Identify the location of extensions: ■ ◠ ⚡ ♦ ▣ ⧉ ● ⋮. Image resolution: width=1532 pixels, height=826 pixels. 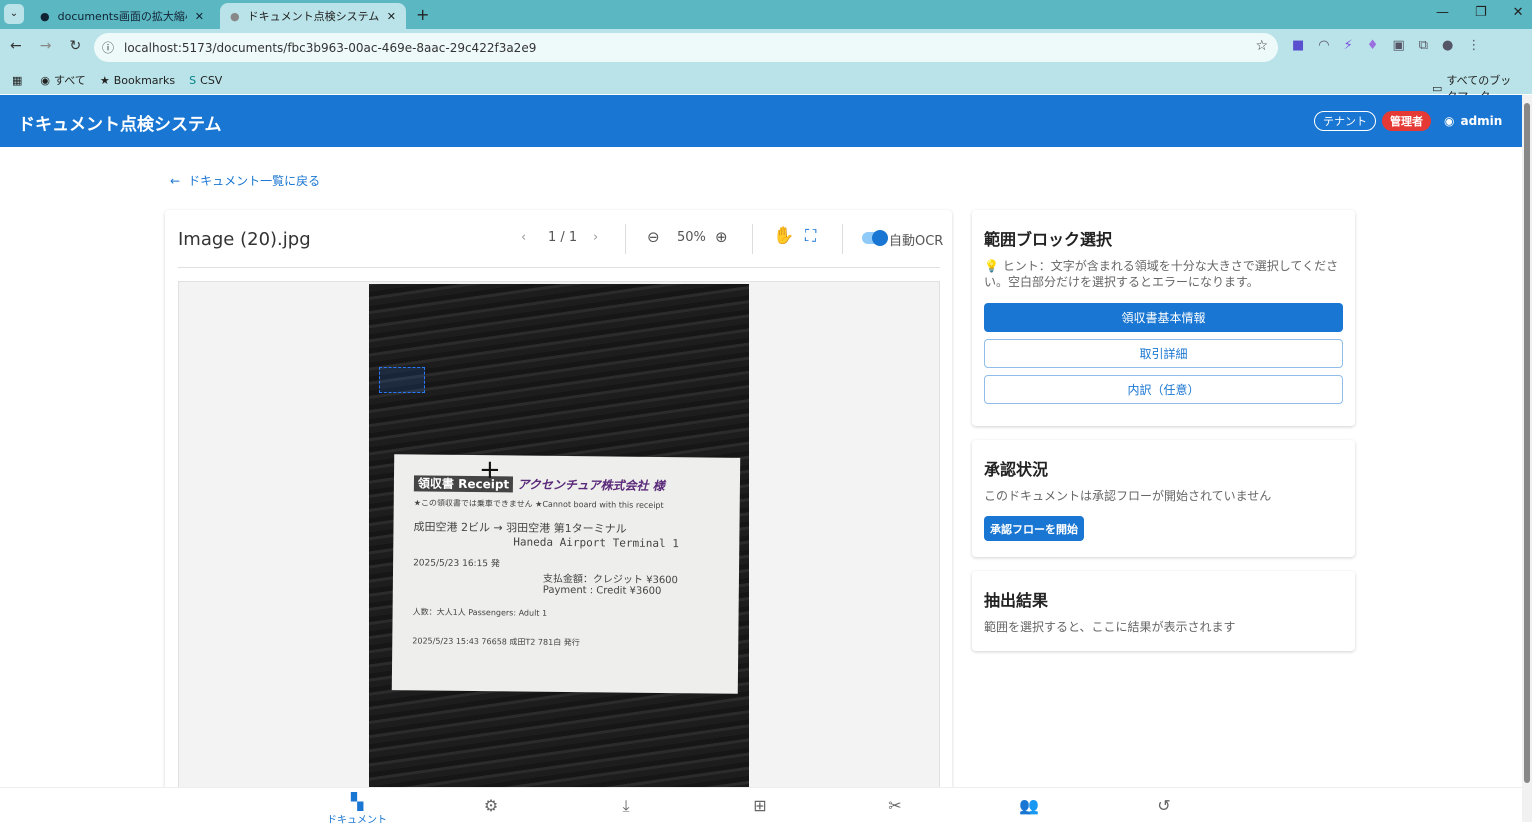
(1386, 45).